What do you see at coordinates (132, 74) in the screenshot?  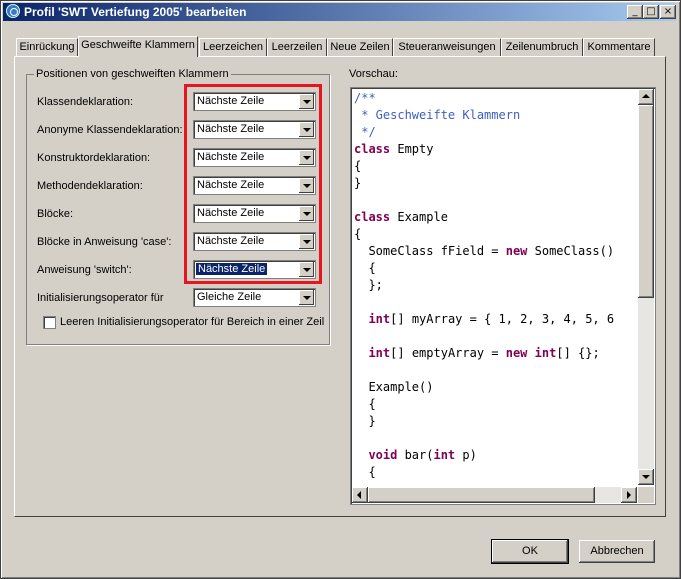 I see `positions-group-title: Positionen von geschweiften Klammern` at bounding box center [132, 74].